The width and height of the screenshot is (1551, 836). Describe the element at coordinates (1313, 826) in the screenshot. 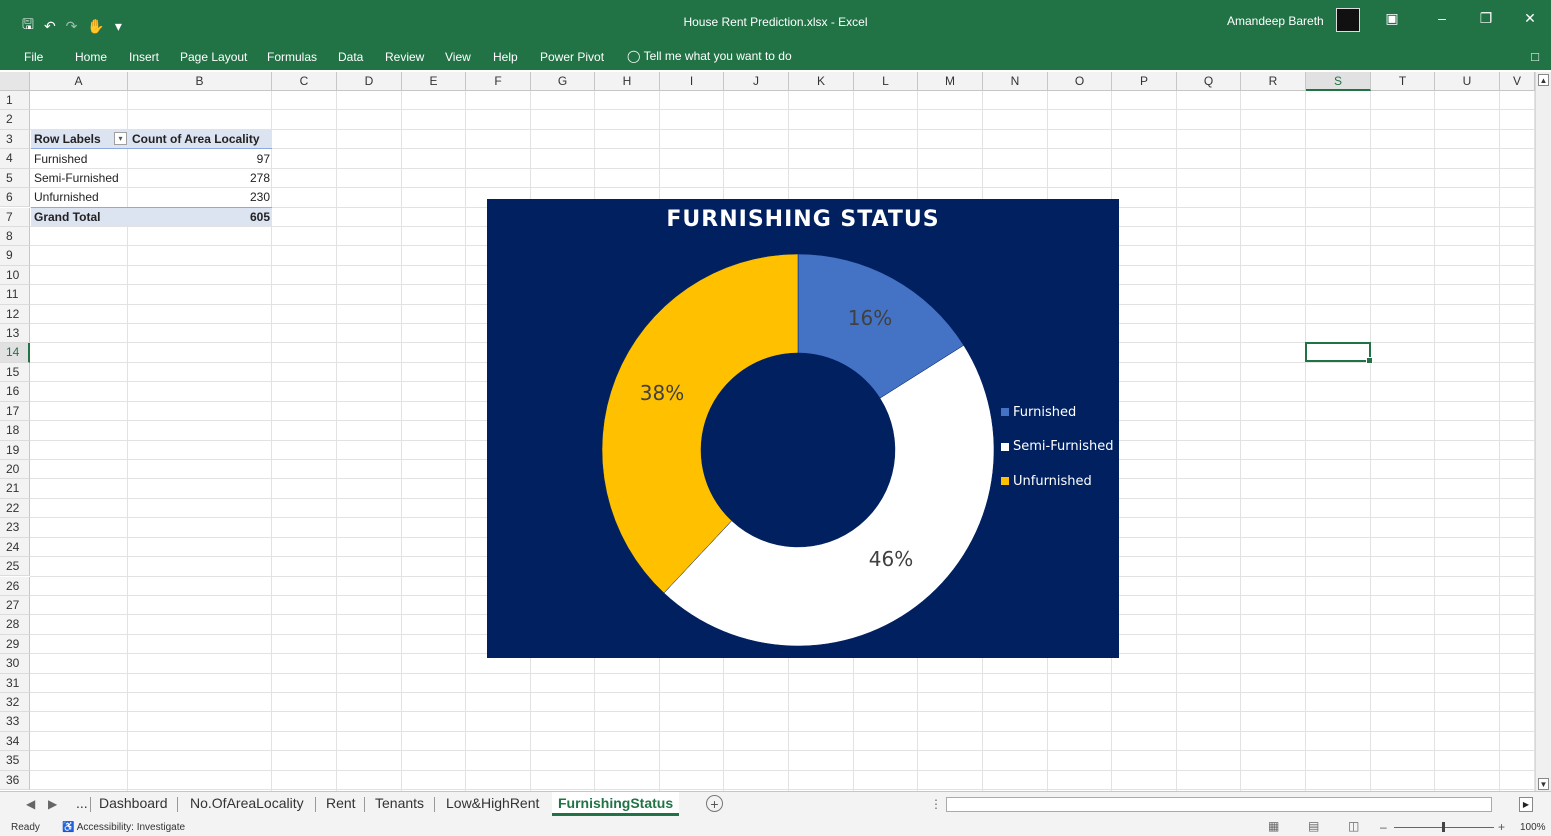

I see `page-layout-view-icon: ▤` at that location.